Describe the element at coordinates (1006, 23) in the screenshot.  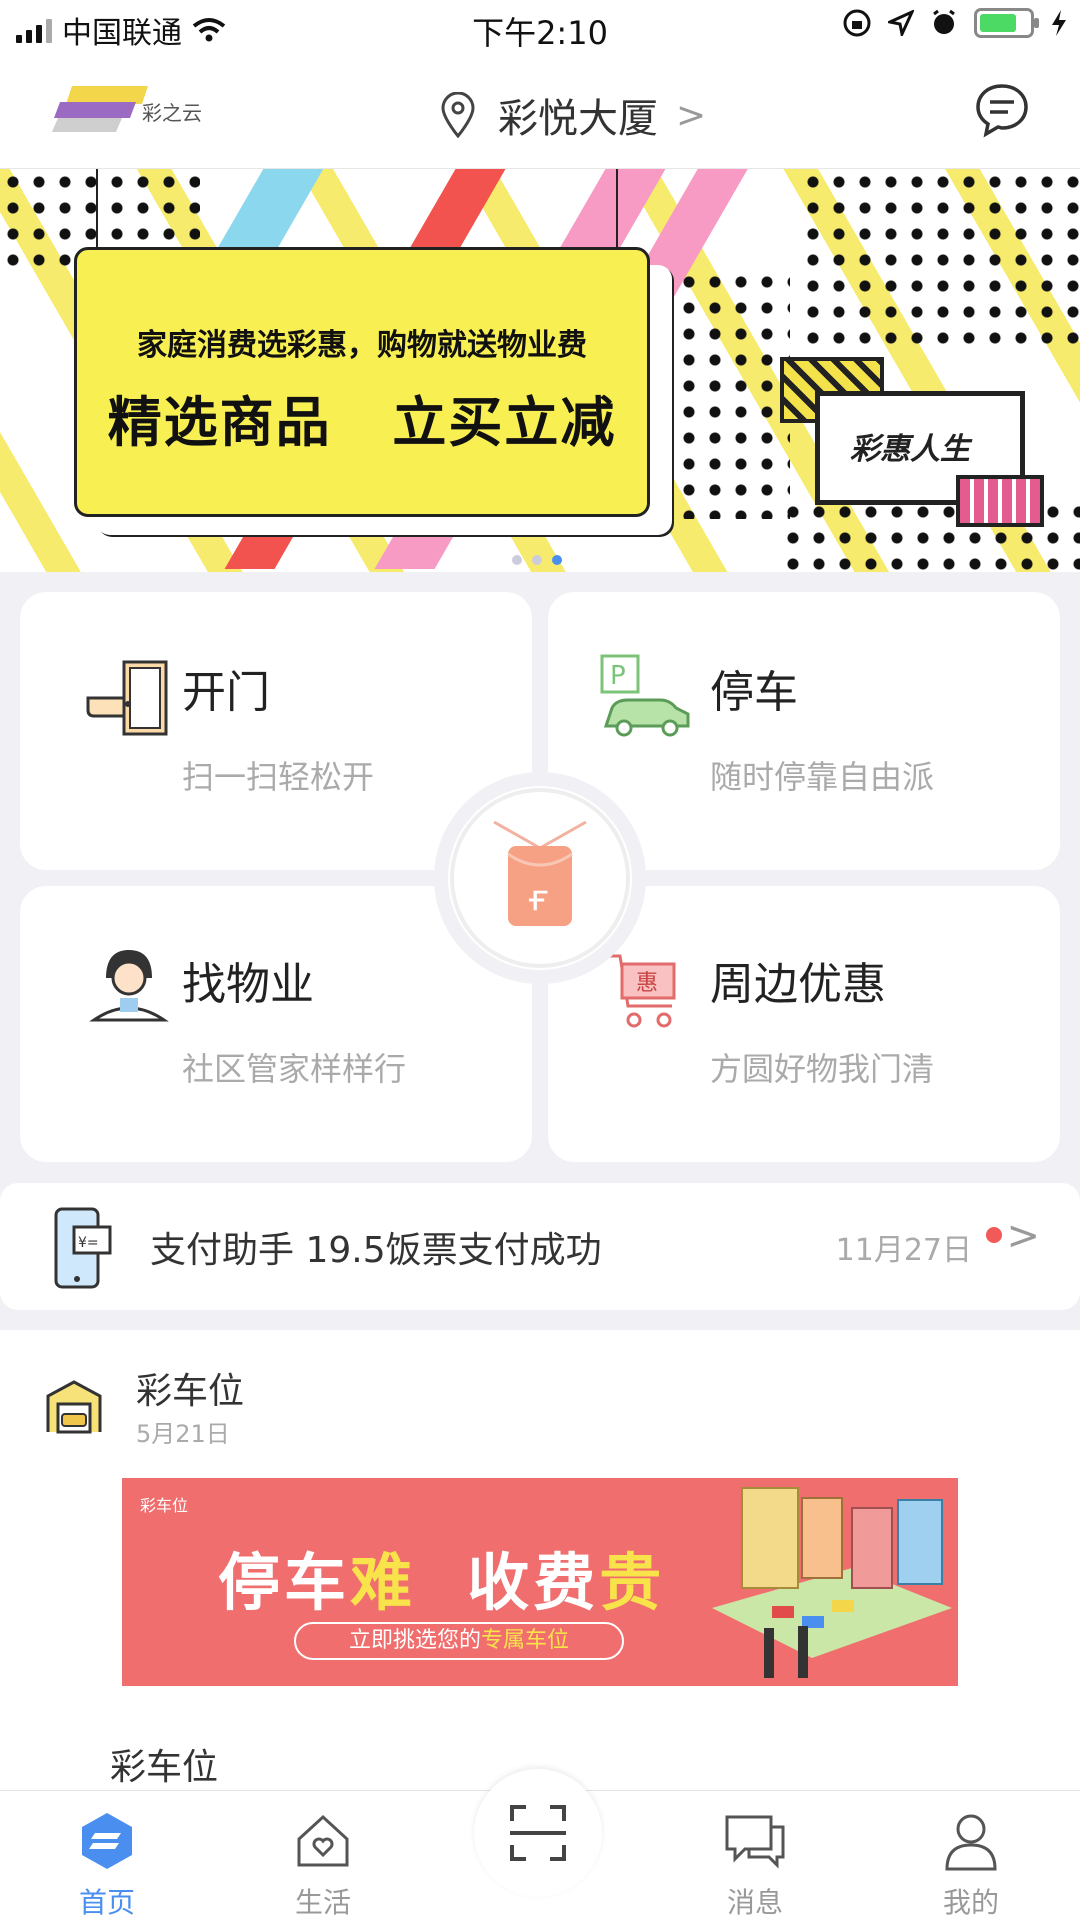
I see `battery-icon` at that location.